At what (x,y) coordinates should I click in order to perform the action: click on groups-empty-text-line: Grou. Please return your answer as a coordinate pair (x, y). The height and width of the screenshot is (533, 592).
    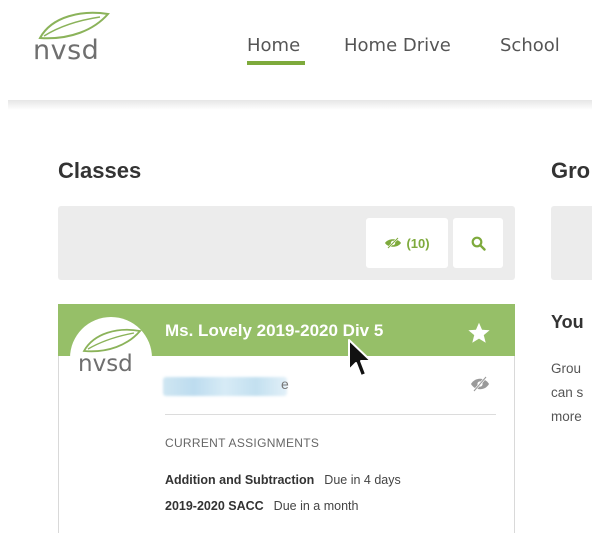
    Looking at the image, I should click on (566, 368).